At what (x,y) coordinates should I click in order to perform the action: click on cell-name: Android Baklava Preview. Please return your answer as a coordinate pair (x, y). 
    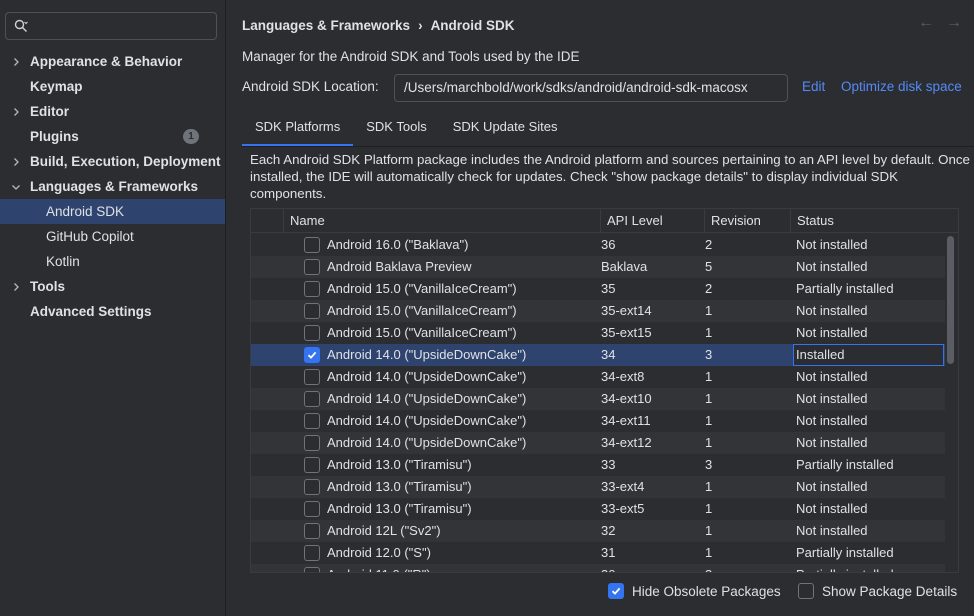
    Looking at the image, I should click on (399, 266).